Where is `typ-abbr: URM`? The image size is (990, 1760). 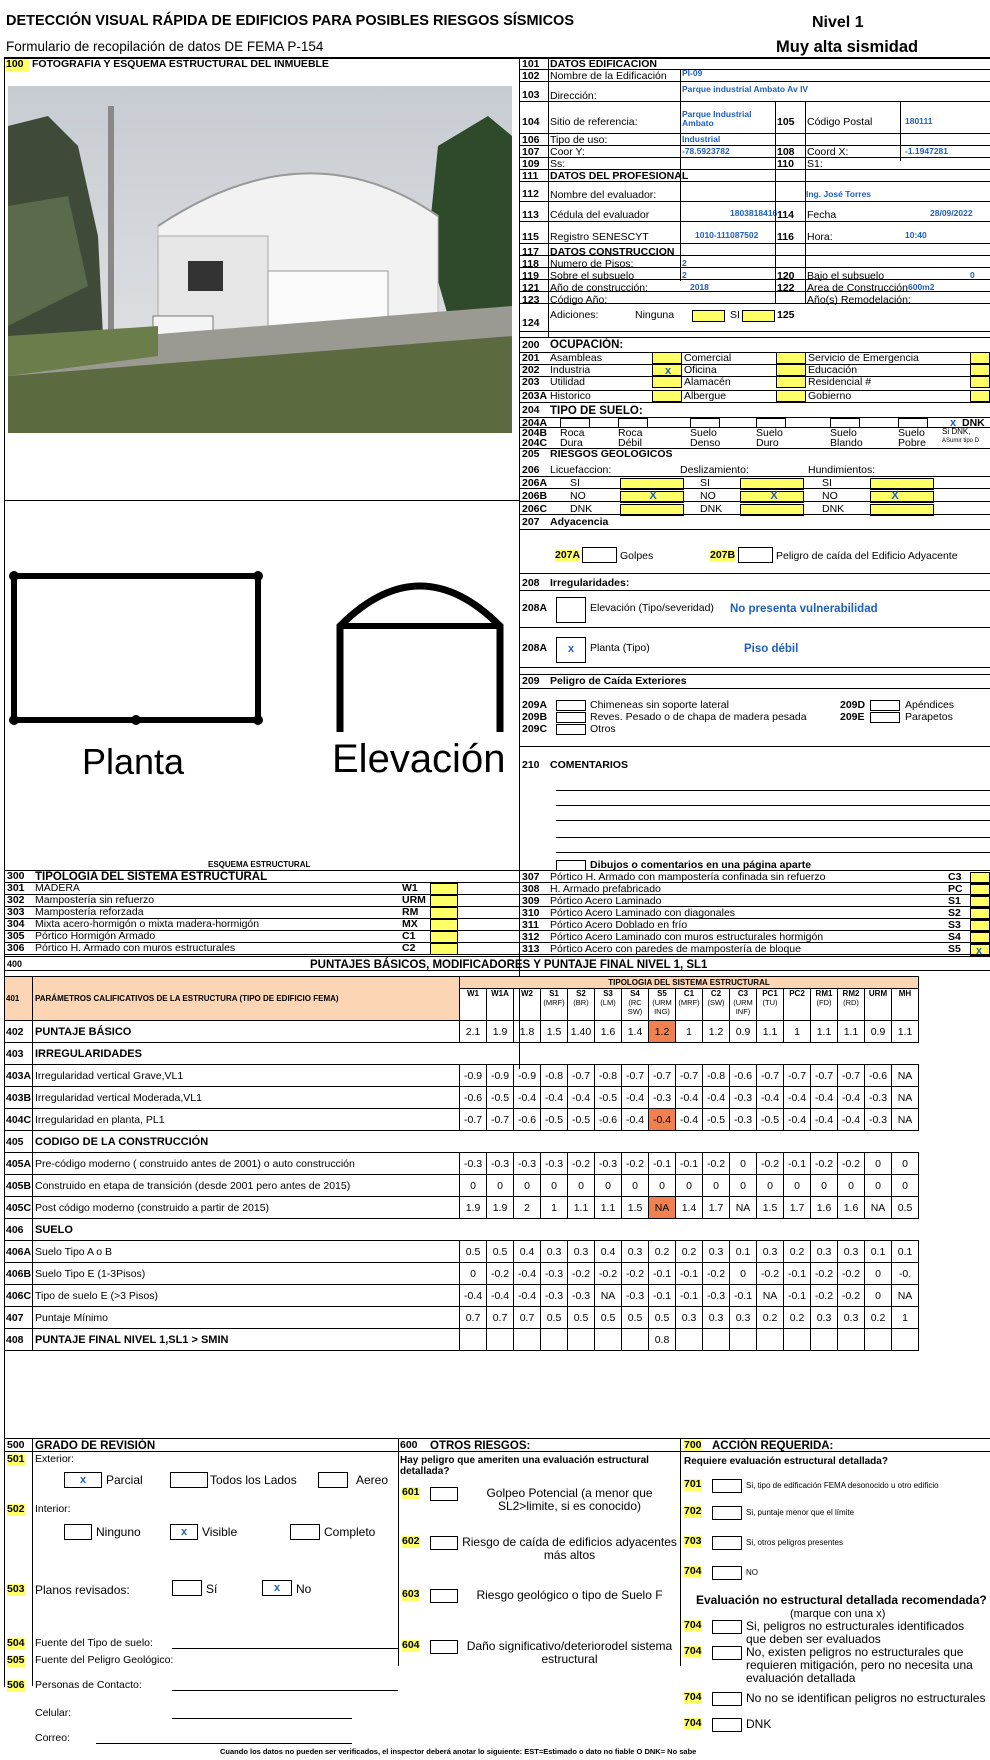
typ-abbr: URM is located at coordinates (414, 900).